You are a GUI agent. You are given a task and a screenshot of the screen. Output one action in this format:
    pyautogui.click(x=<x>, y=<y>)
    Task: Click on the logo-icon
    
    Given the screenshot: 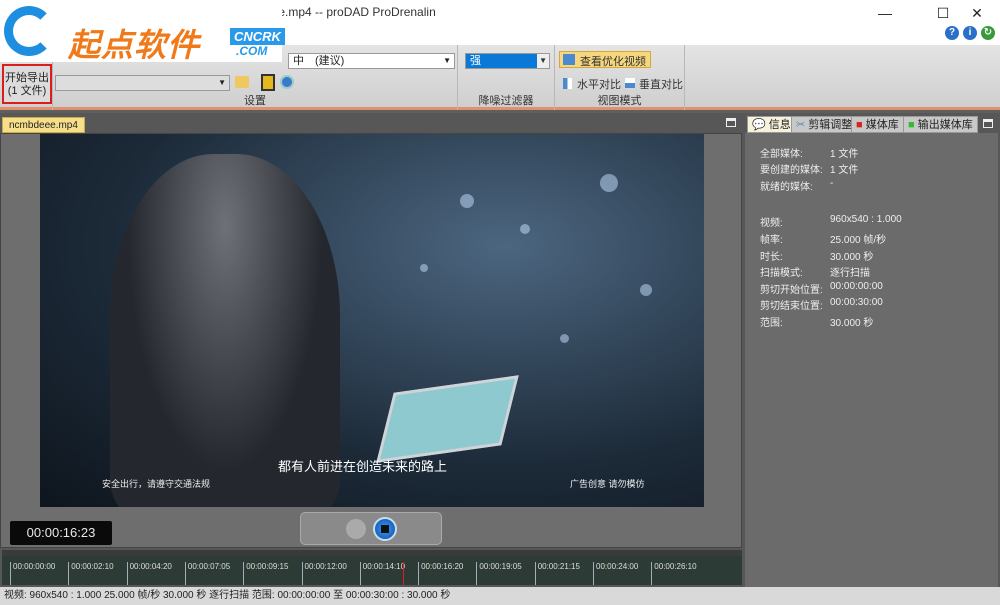 What is the action you would take?
    pyautogui.click(x=29, y=31)
    